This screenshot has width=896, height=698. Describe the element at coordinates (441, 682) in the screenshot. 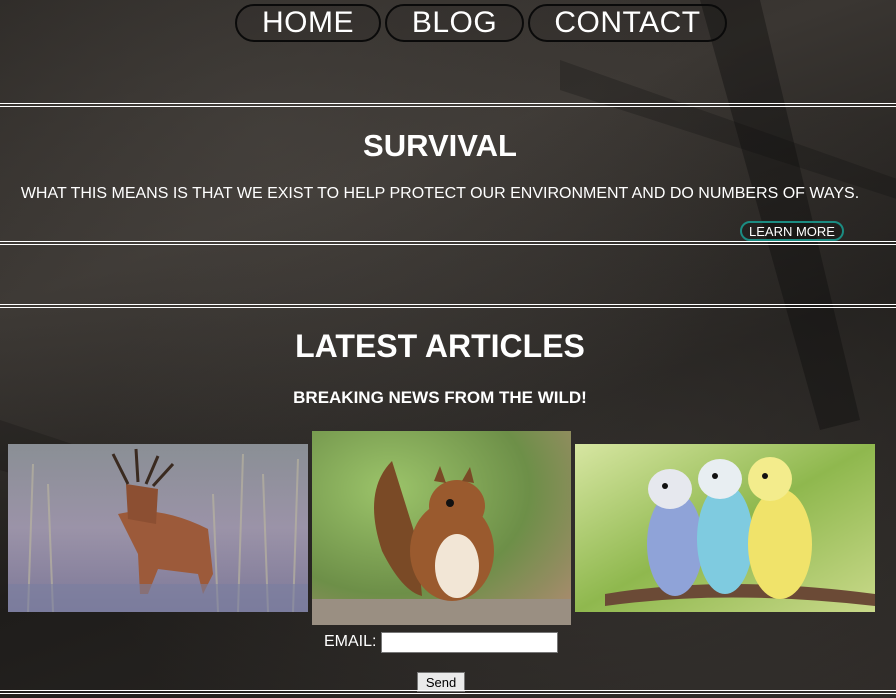

I see `send-button: Send` at that location.